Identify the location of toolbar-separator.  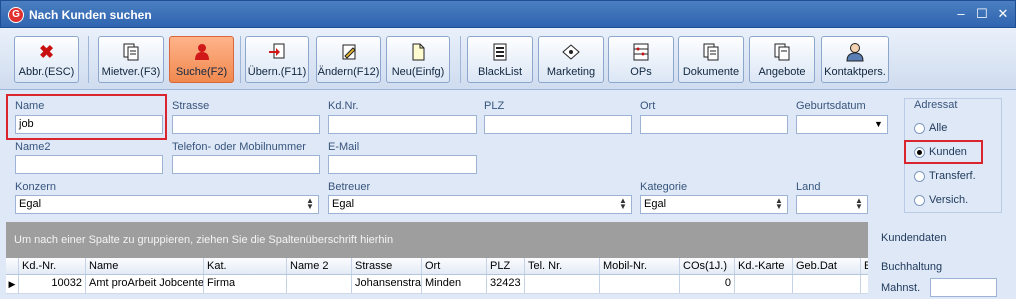
(240, 59).